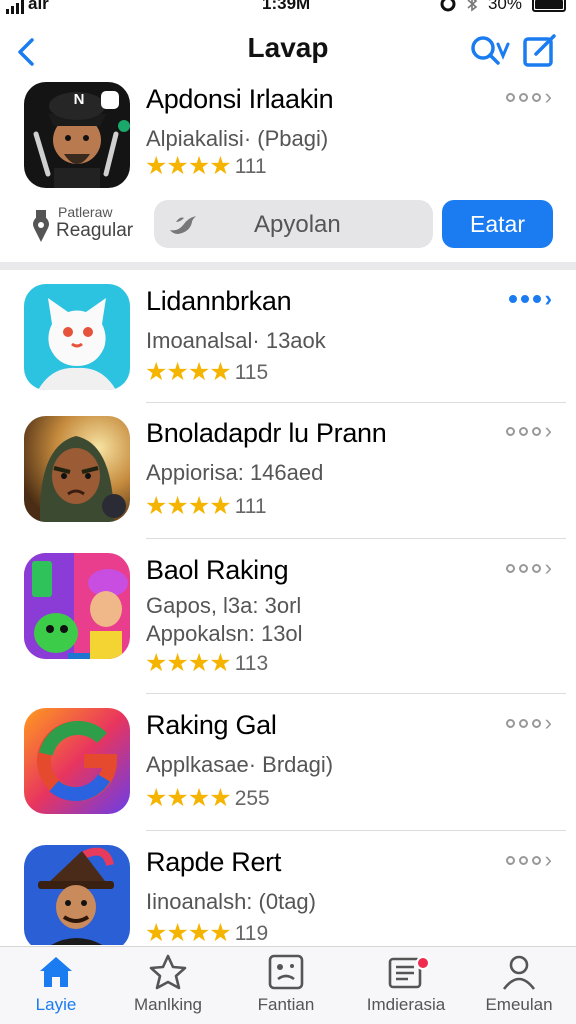 This screenshot has width=576, height=1024. What do you see at coordinates (41, 226) in the screenshot?
I see `location-pin-icon` at bounding box center [41, 226].